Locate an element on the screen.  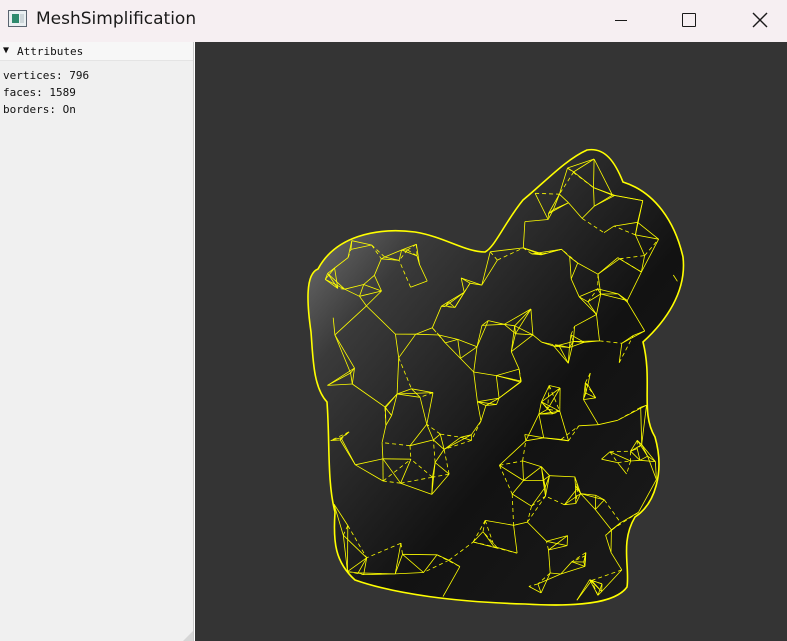
minimize-icon is located at coordinates (621, 20).